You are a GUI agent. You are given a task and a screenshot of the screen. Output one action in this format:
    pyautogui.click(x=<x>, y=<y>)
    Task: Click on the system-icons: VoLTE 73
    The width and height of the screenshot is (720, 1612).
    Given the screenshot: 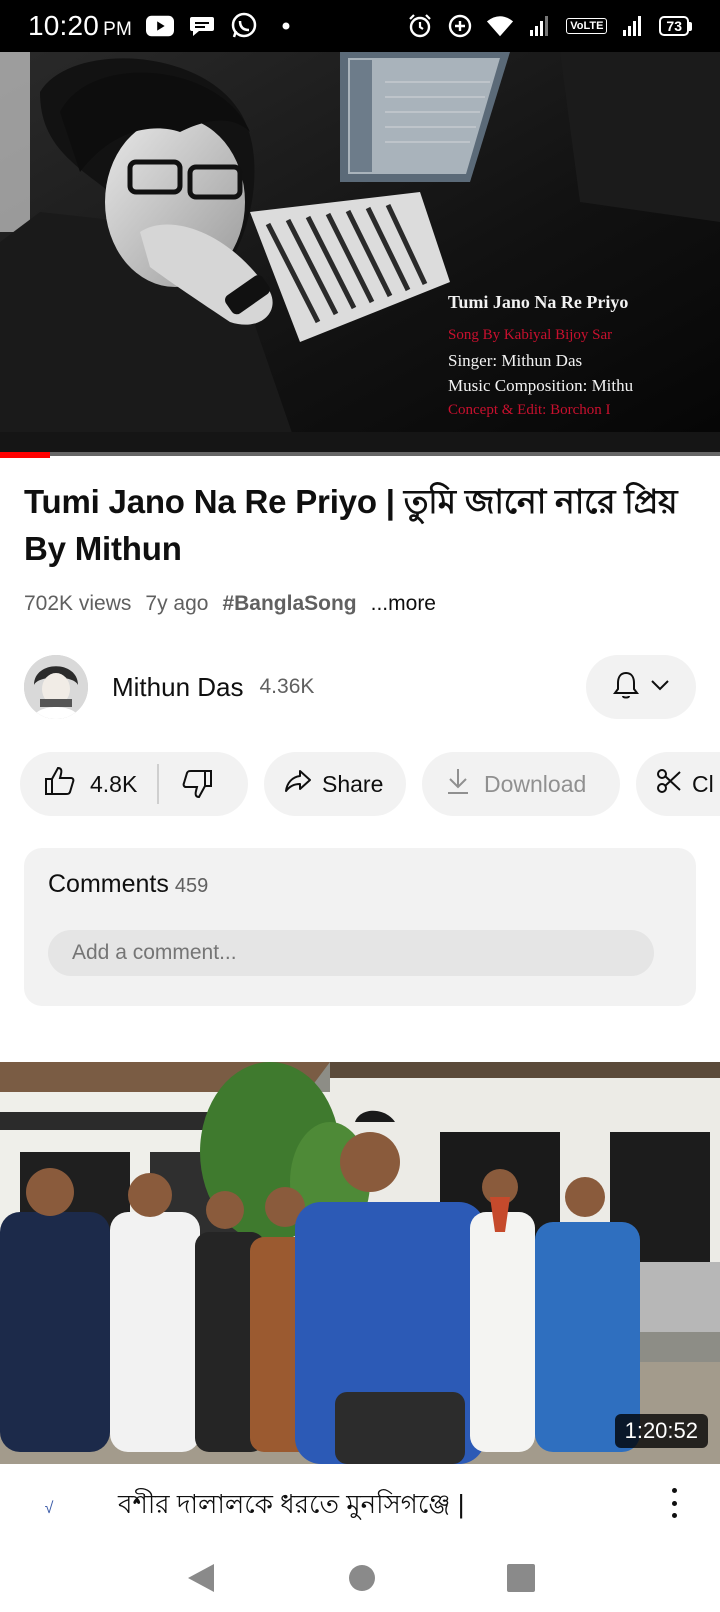 What is the action you would take?
    pyautogui.click(x=549, y=26)
    